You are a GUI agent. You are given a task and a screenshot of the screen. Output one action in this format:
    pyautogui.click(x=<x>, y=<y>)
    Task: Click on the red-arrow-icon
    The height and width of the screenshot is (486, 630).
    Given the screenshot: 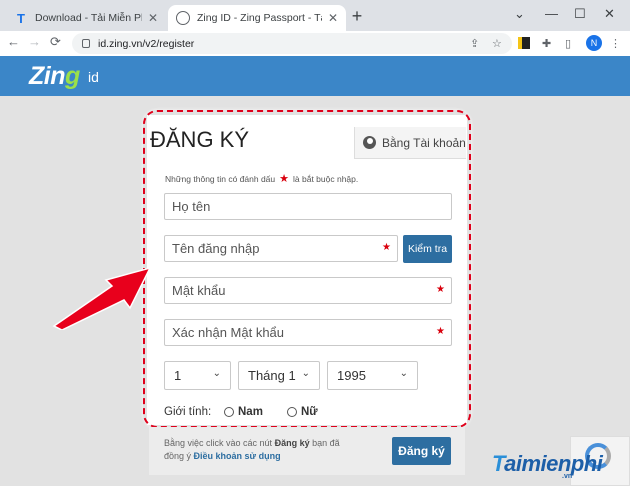 What is the action you would take?
    pyautogui.click(x=102, y=298)
    